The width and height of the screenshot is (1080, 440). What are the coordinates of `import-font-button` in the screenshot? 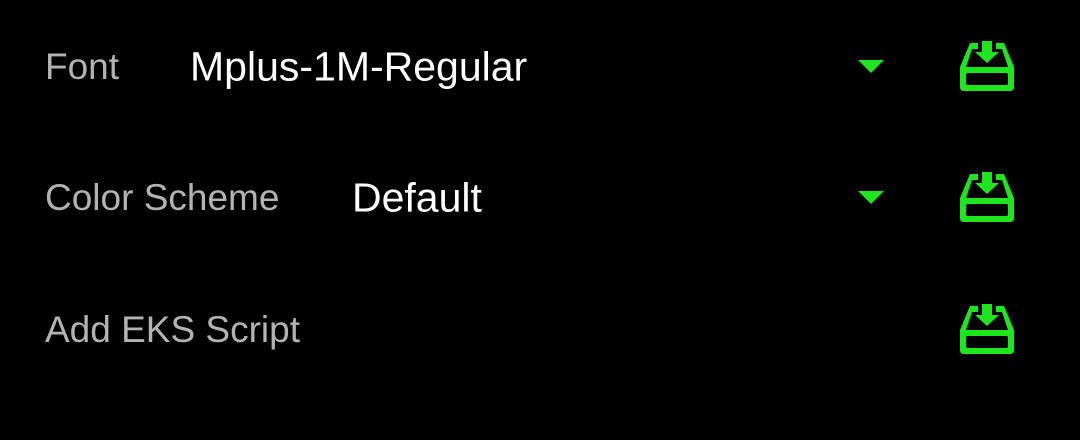 It's located at (987, 67).